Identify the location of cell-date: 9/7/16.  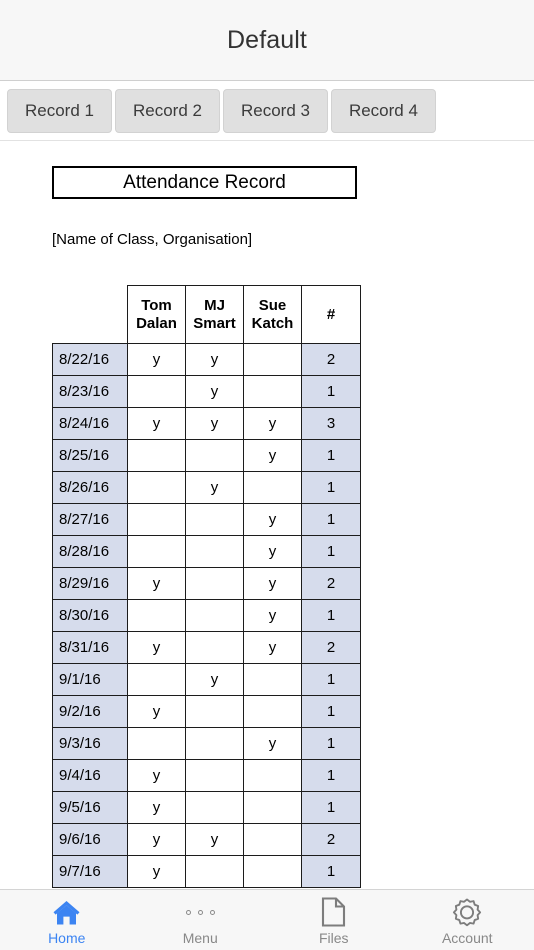
(90, 871).